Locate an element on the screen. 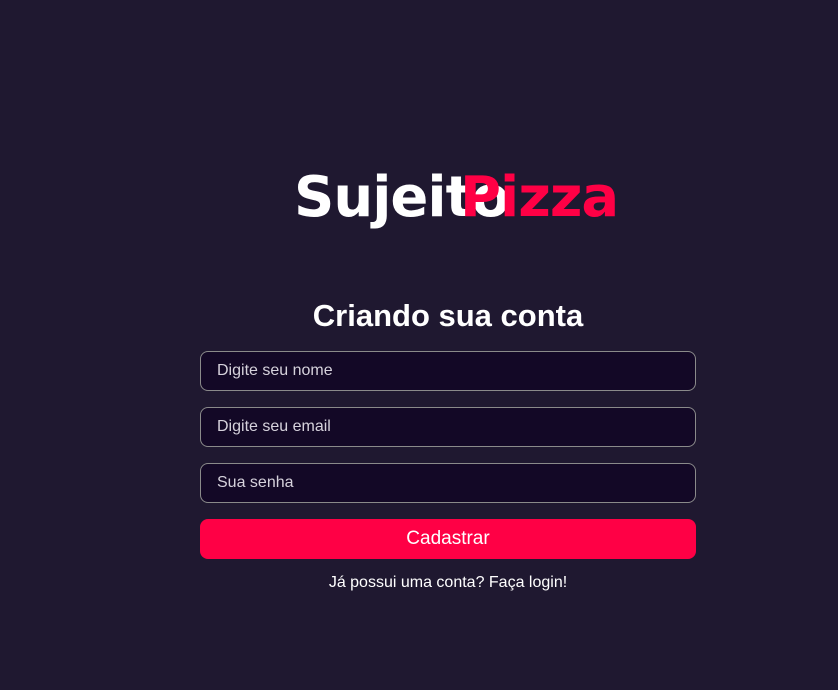 This screenshot has width=838, height=690. name-input is located at coordinates (448, 371).